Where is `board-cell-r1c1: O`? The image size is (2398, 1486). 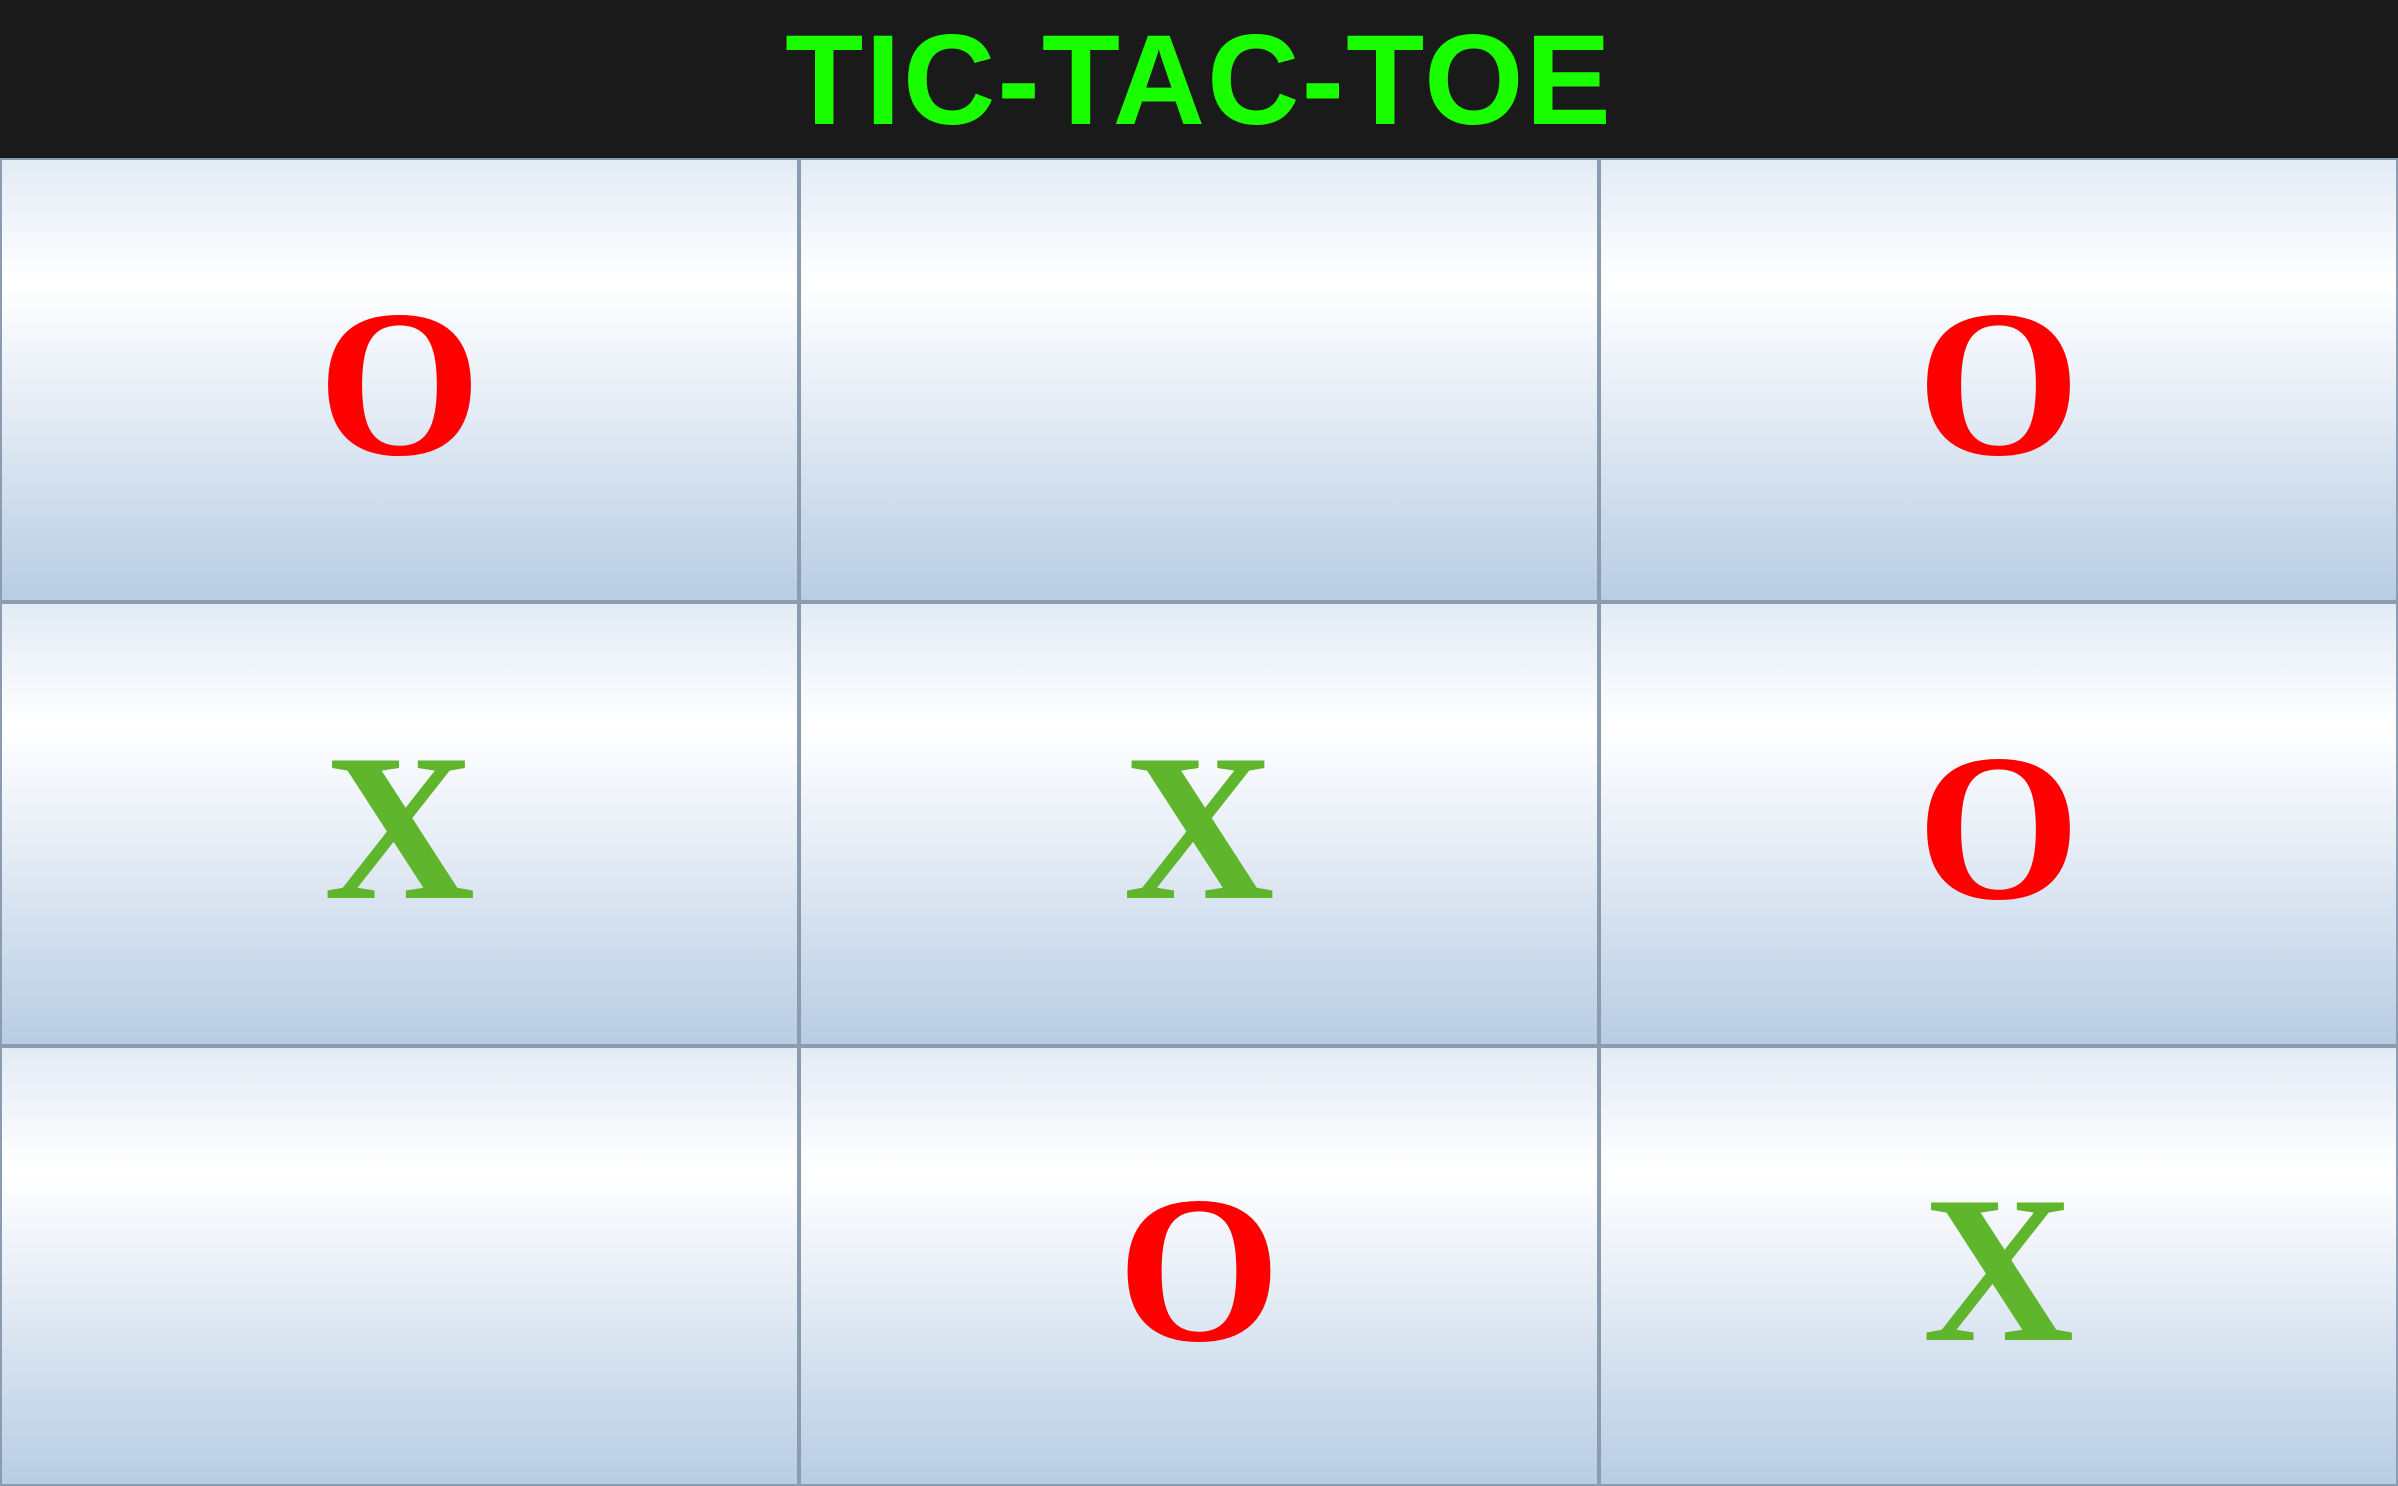 board-cell-r1c1: O is located at coordinates (399, 380).